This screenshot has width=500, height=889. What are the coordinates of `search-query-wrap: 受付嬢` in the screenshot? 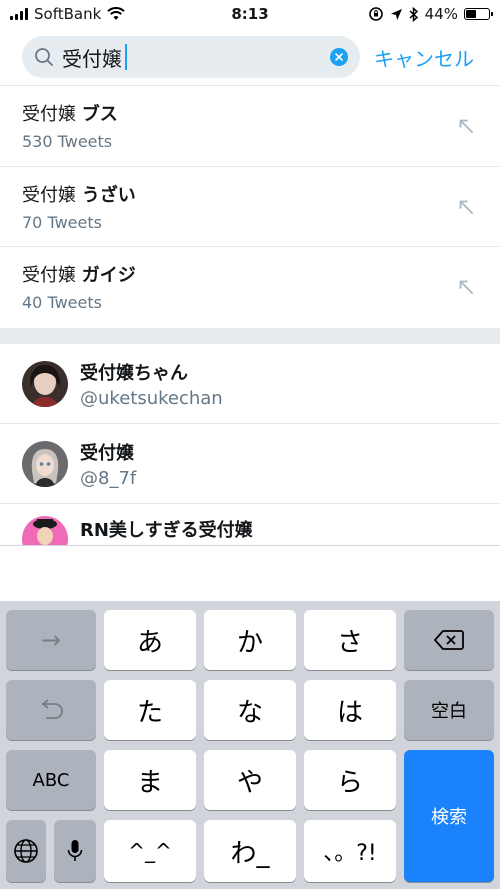 It's located at (192, 57).